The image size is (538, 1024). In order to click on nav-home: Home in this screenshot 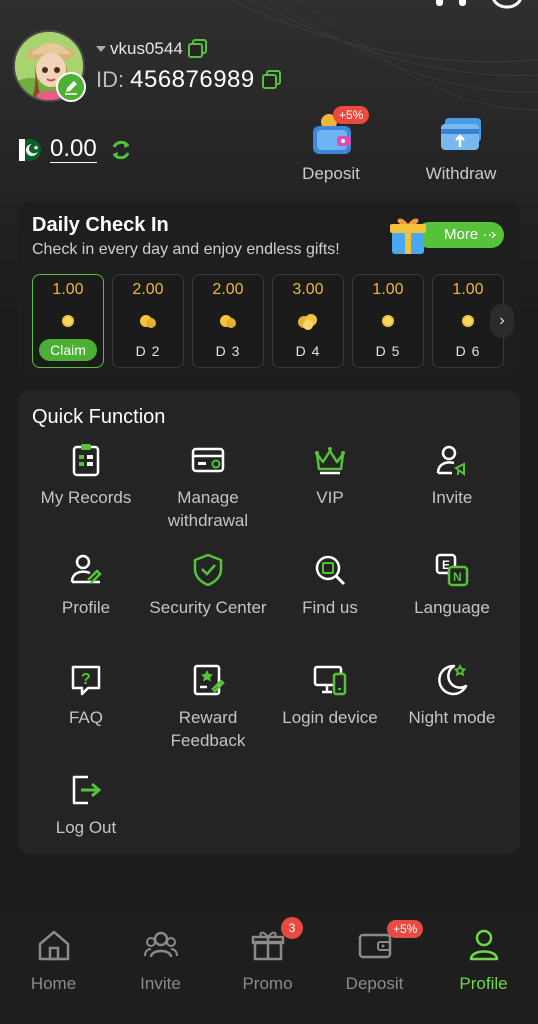, I will do `click(53, 960)`.